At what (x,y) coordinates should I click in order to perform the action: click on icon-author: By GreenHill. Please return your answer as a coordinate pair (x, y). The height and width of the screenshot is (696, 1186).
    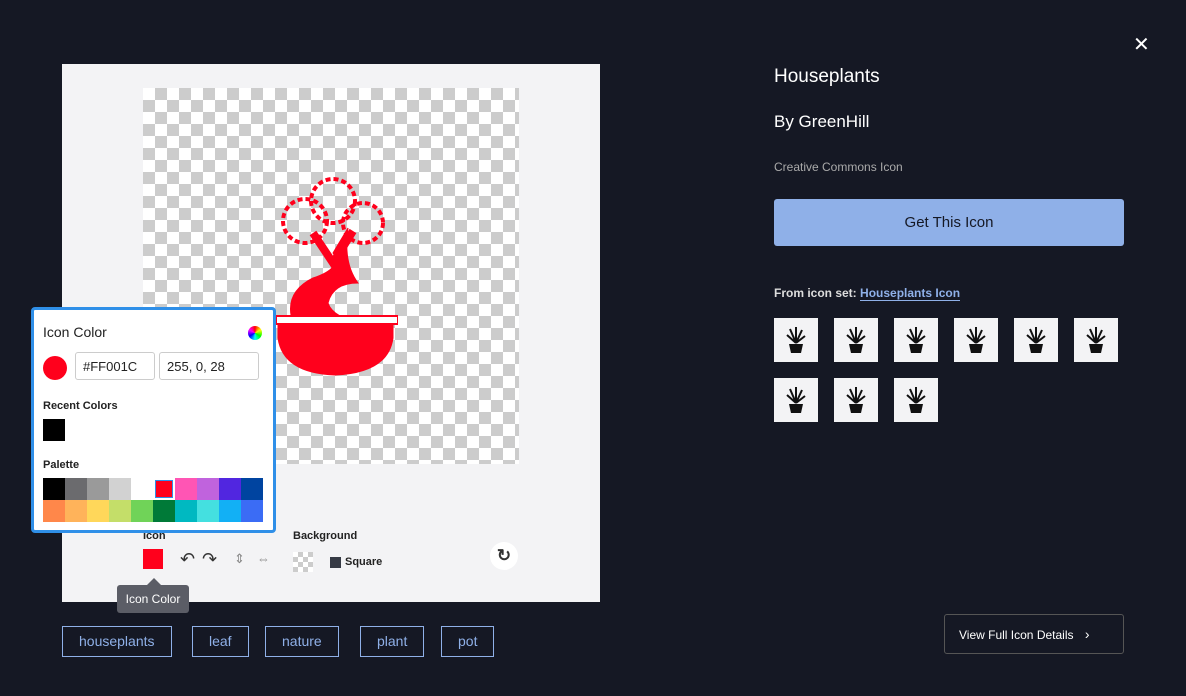
    Looking at the image, I should click on (821, 122).